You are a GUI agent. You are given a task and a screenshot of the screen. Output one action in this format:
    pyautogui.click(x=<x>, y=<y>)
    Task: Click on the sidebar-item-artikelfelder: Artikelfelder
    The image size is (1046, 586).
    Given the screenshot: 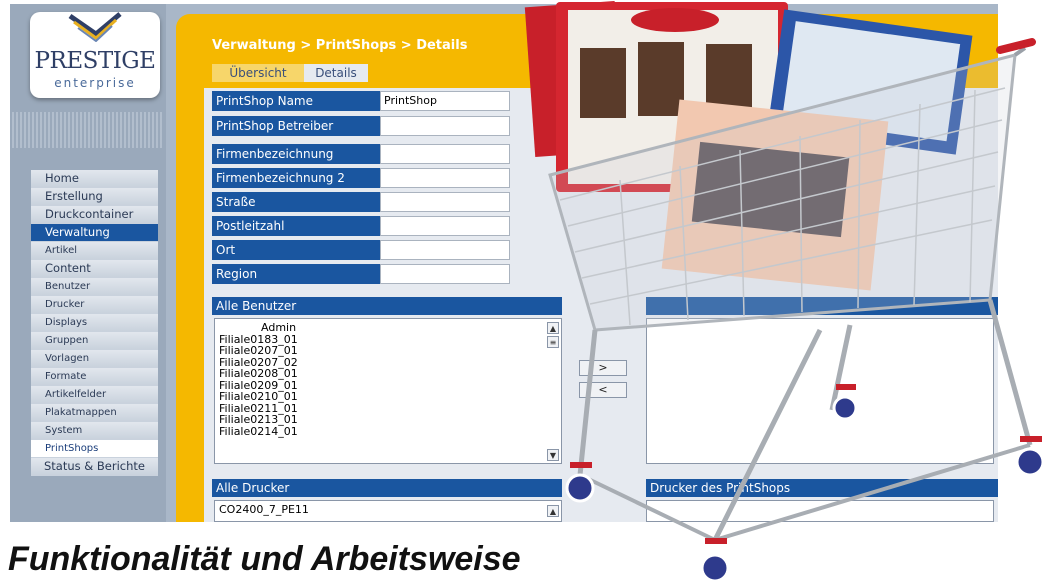 What is the action you would take?
    pyautogui.click(x=94, y=395)
    